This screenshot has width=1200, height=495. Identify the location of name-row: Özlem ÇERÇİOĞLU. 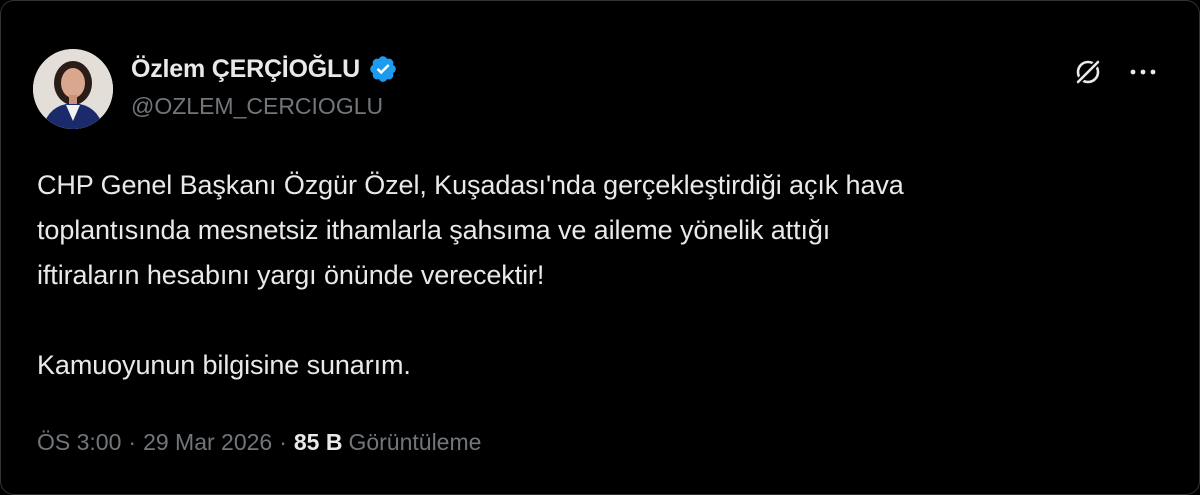
(264, 69).